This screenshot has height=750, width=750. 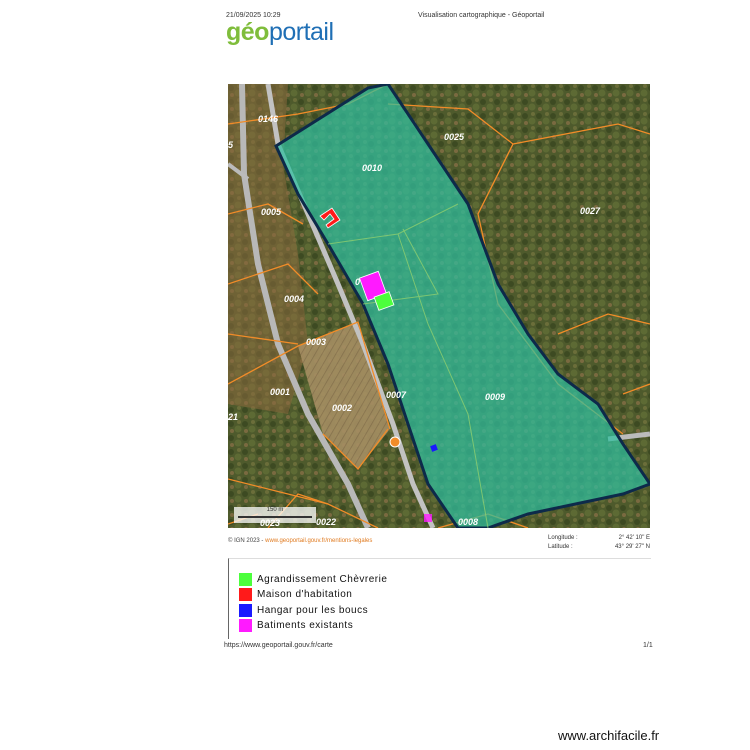 I want to click on scale-bar-line, so click(x=275, y=517).